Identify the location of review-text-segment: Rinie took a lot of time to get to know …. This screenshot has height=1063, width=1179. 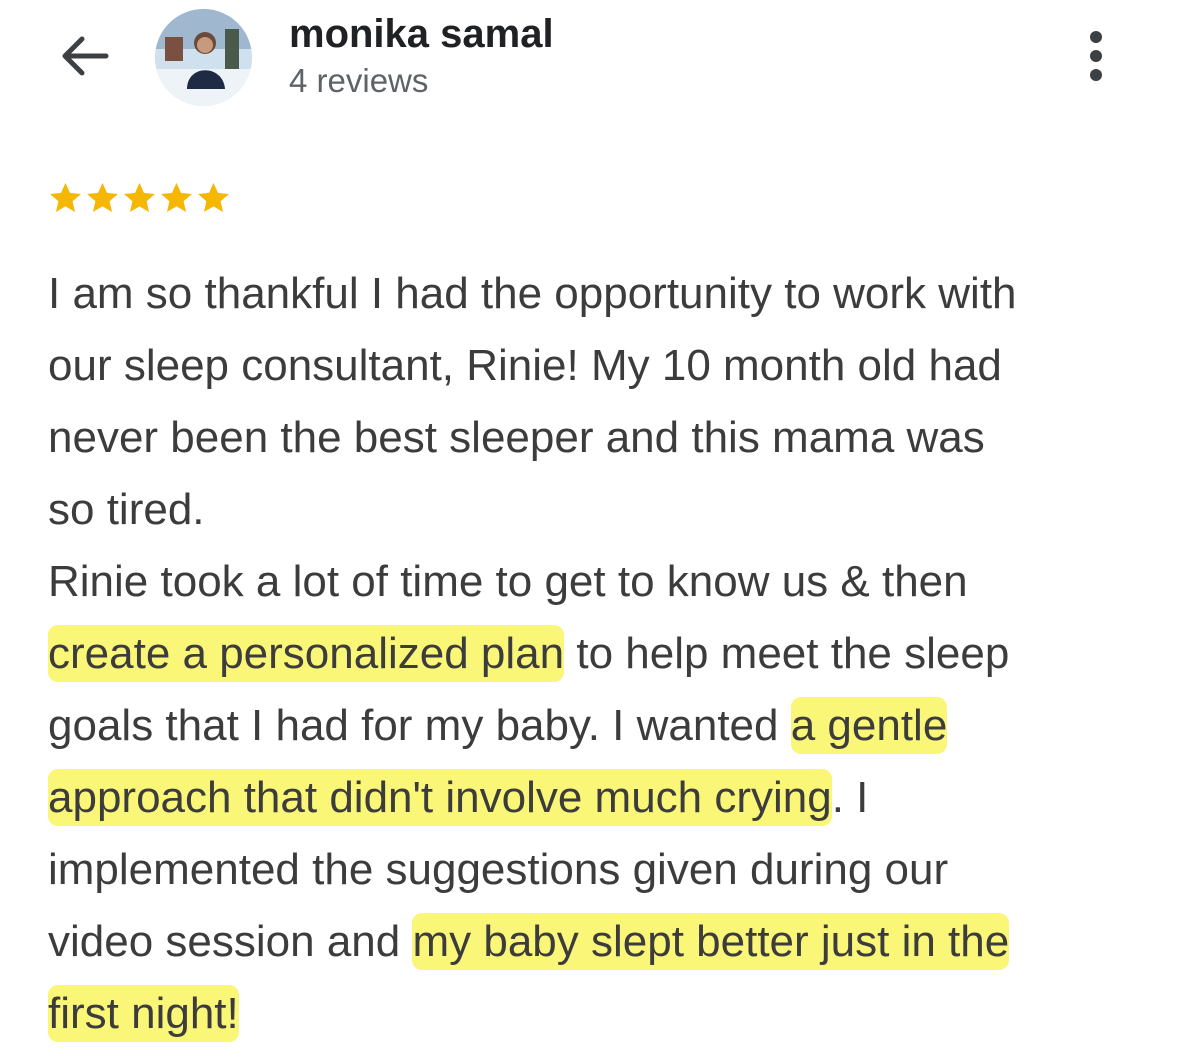
(508, 581).